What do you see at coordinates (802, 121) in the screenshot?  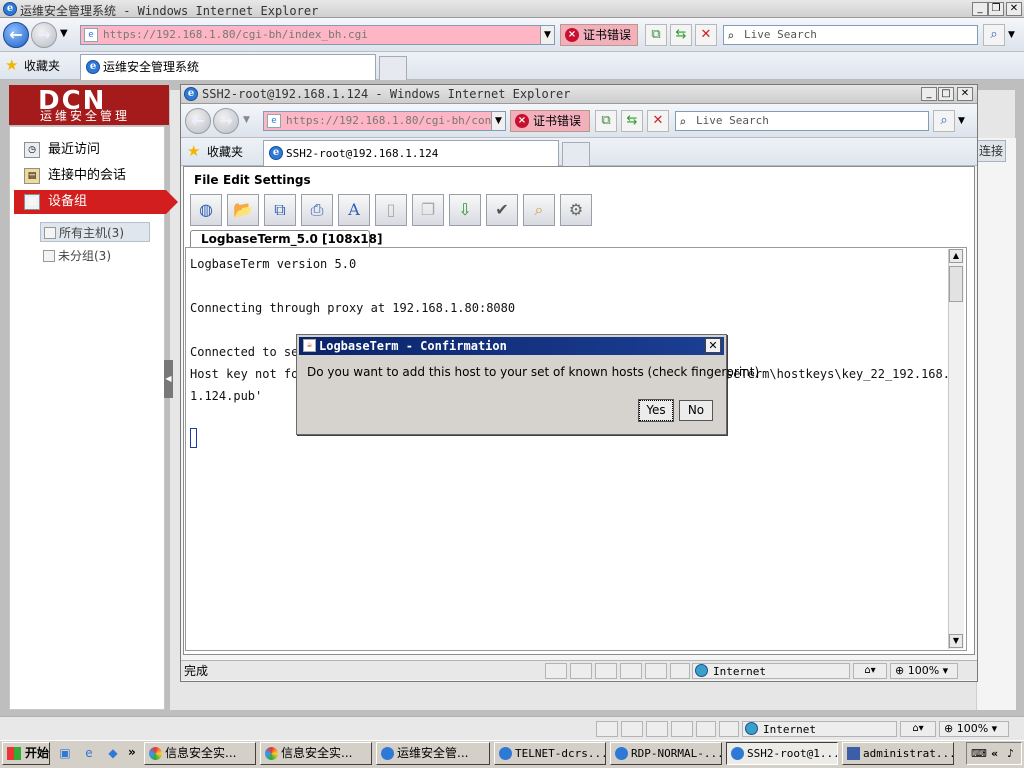 I see `inner-search-input: ⌕ Live Search` at bounding box center [802, 121].